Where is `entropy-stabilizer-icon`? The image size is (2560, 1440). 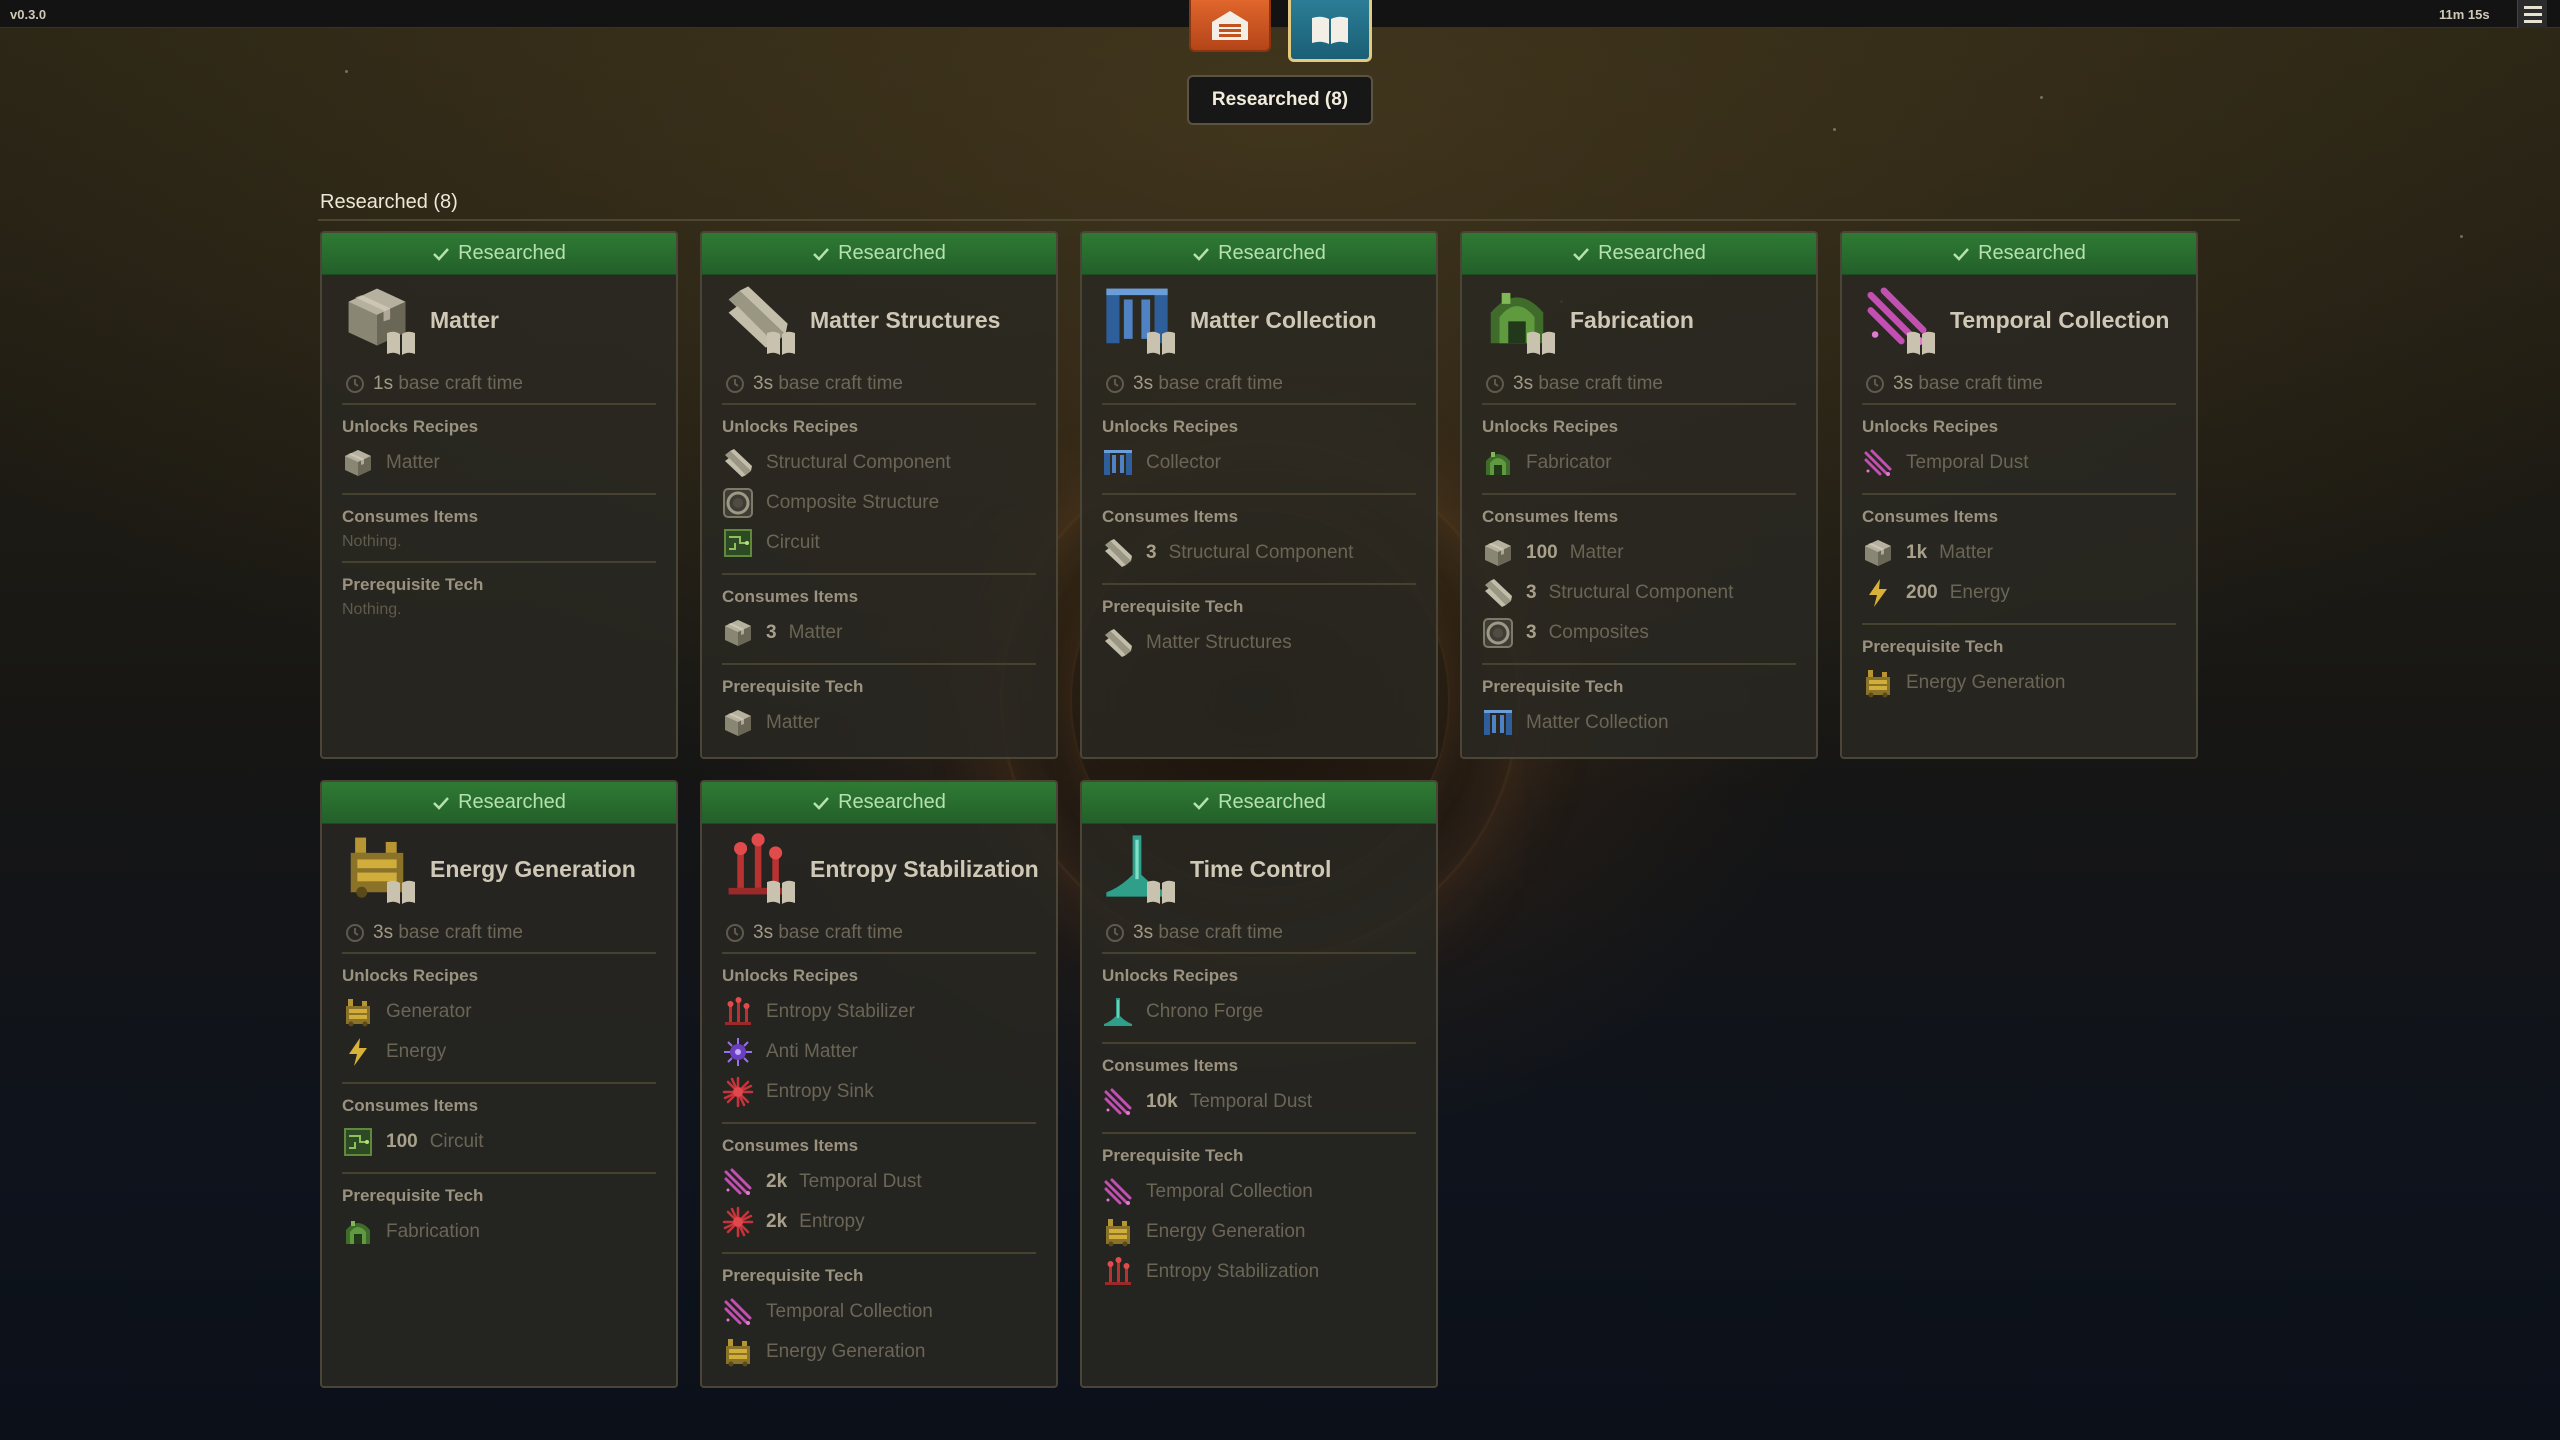
entropy-stabilizer-icon is located at coordinates (760, 869).